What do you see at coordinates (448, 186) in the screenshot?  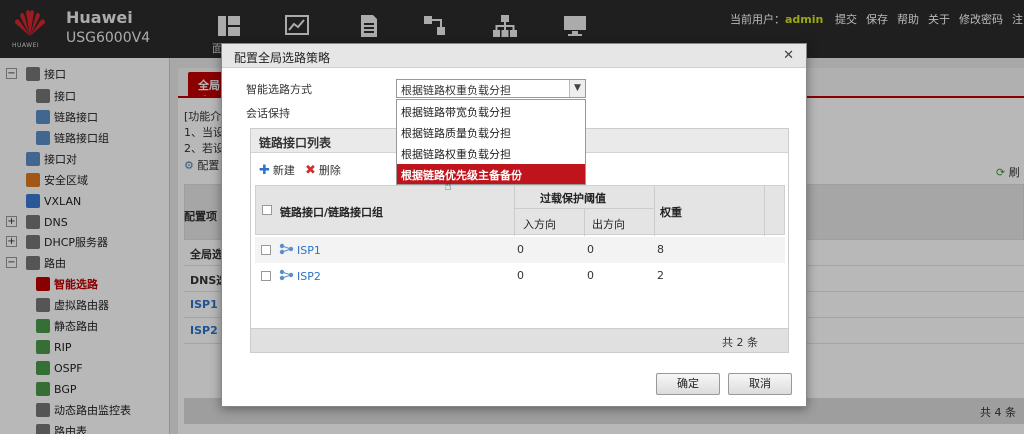 I see `hand-cursor-icon: ☝` at bounding box center [448, 186].